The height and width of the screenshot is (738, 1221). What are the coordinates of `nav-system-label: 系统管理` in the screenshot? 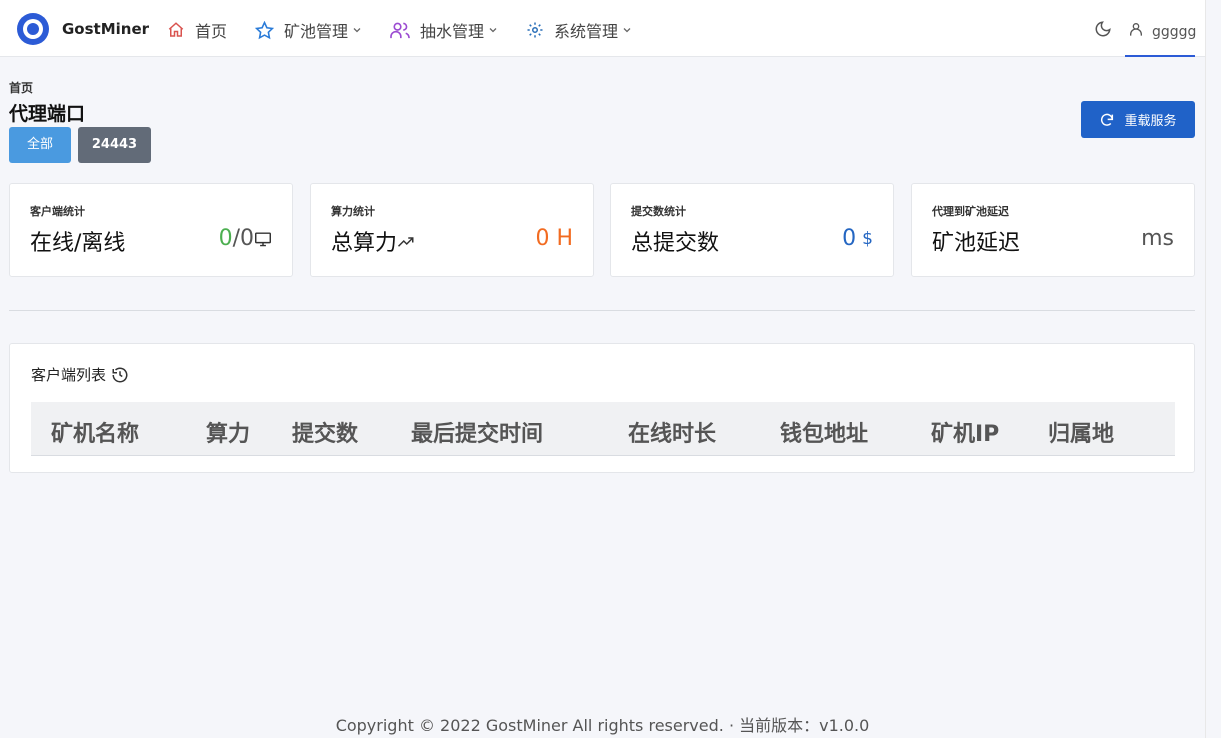 It's located at (586, 31).